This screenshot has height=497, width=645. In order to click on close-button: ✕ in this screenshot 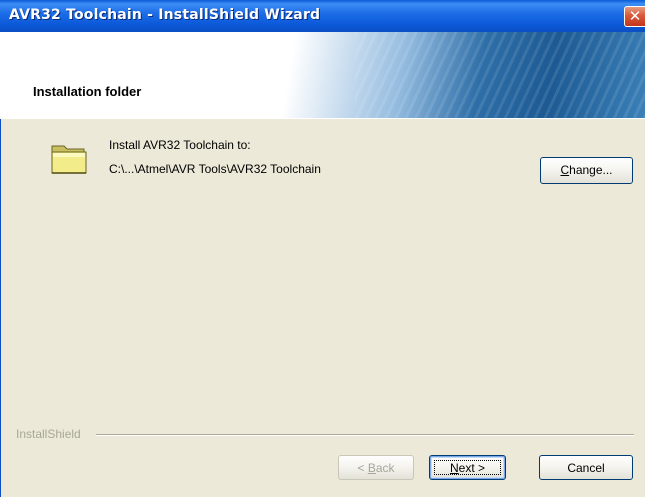, I will do `click(634, 16)`.